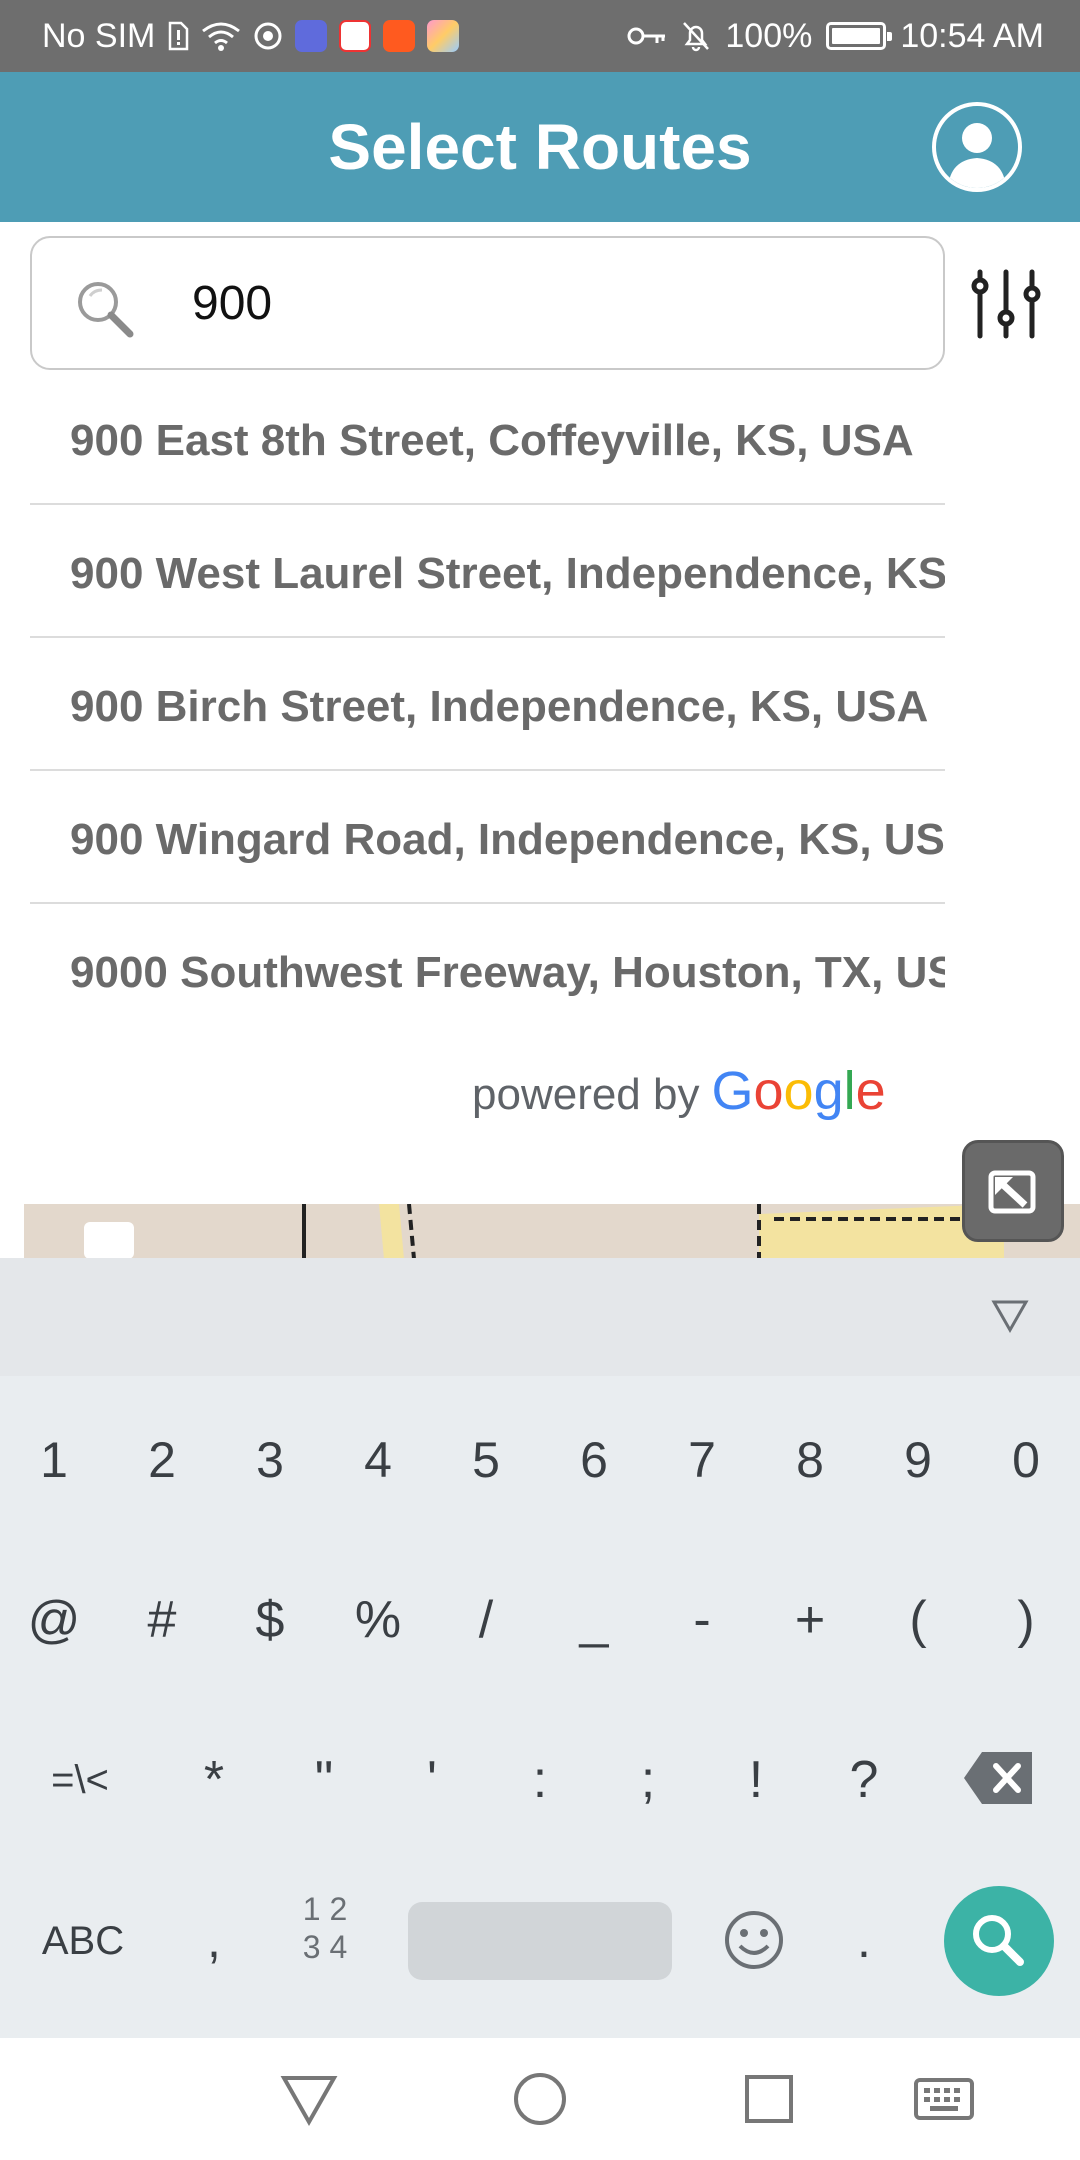 The image size is (1080, 2160). I want to click on system-nav-bar, so click(540, 2099).